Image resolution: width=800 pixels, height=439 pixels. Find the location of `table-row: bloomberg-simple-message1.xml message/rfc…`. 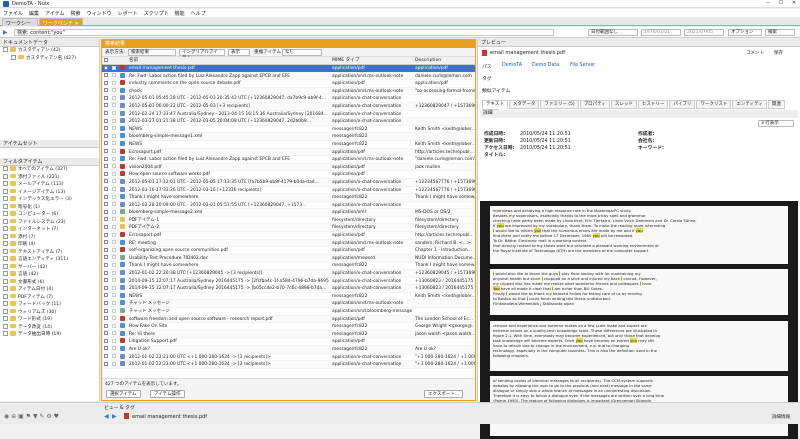

table-row: bloomberg-simple-message1.xml message/rfc… is located at coordinates (288, 137).